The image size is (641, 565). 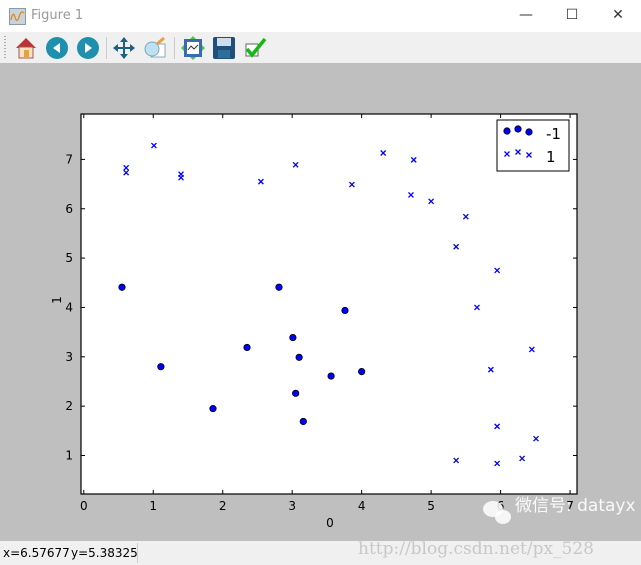 What do you see at coordinates (69, 159) in the screenshot?
I see `y-tick-label: 7` at bounding box center [69, 159].